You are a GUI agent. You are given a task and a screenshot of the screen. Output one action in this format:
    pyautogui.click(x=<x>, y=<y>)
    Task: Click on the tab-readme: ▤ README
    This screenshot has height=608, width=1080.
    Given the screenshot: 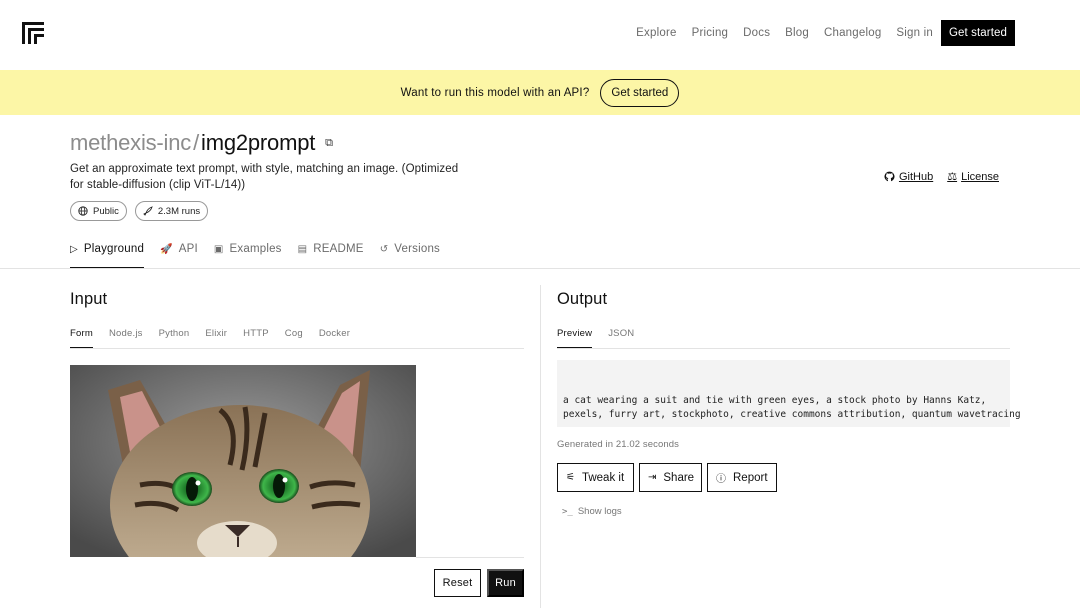 What is the action you would take?
    pyautogui.click(x=331, y=256)
    